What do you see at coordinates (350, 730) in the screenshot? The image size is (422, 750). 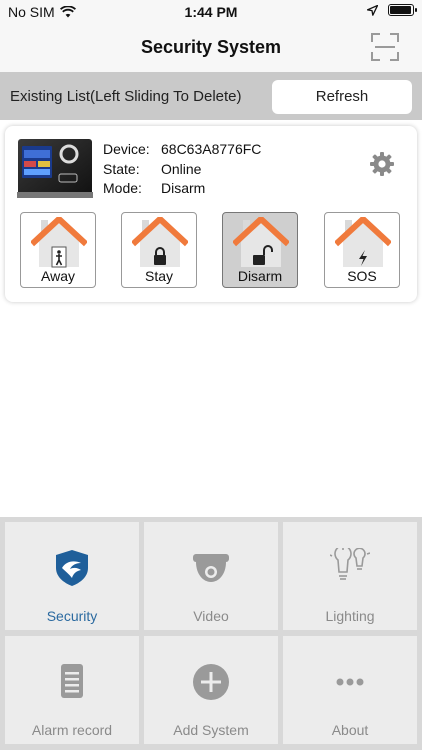 I see `menu-about-label: About` at bounding box center [350, 730].